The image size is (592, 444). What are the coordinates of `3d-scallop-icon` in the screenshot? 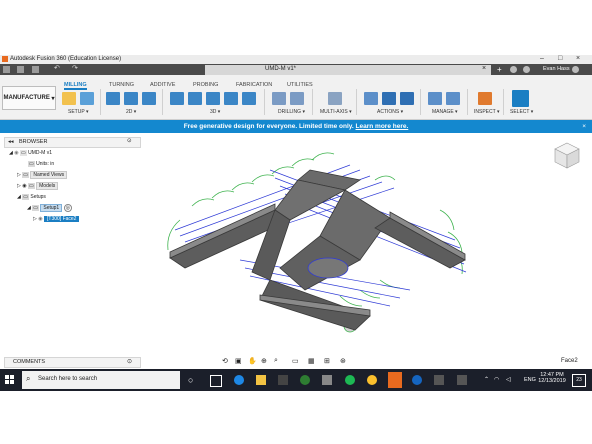 It's located at (249, 98).